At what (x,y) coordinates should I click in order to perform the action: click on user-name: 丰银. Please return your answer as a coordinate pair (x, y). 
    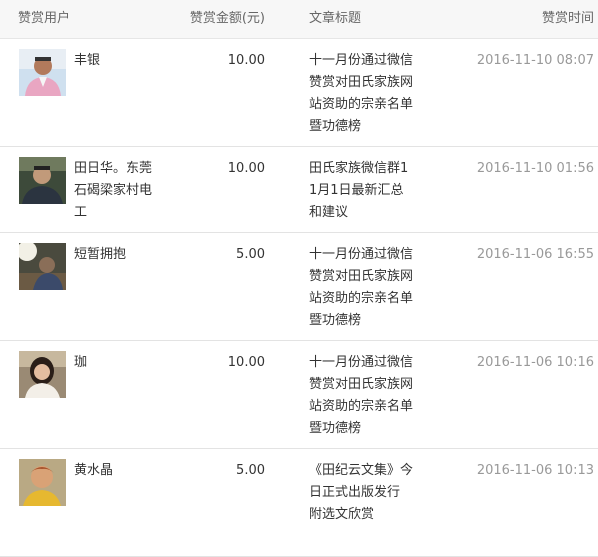
    Looking at the image, I should click on (115, 61).